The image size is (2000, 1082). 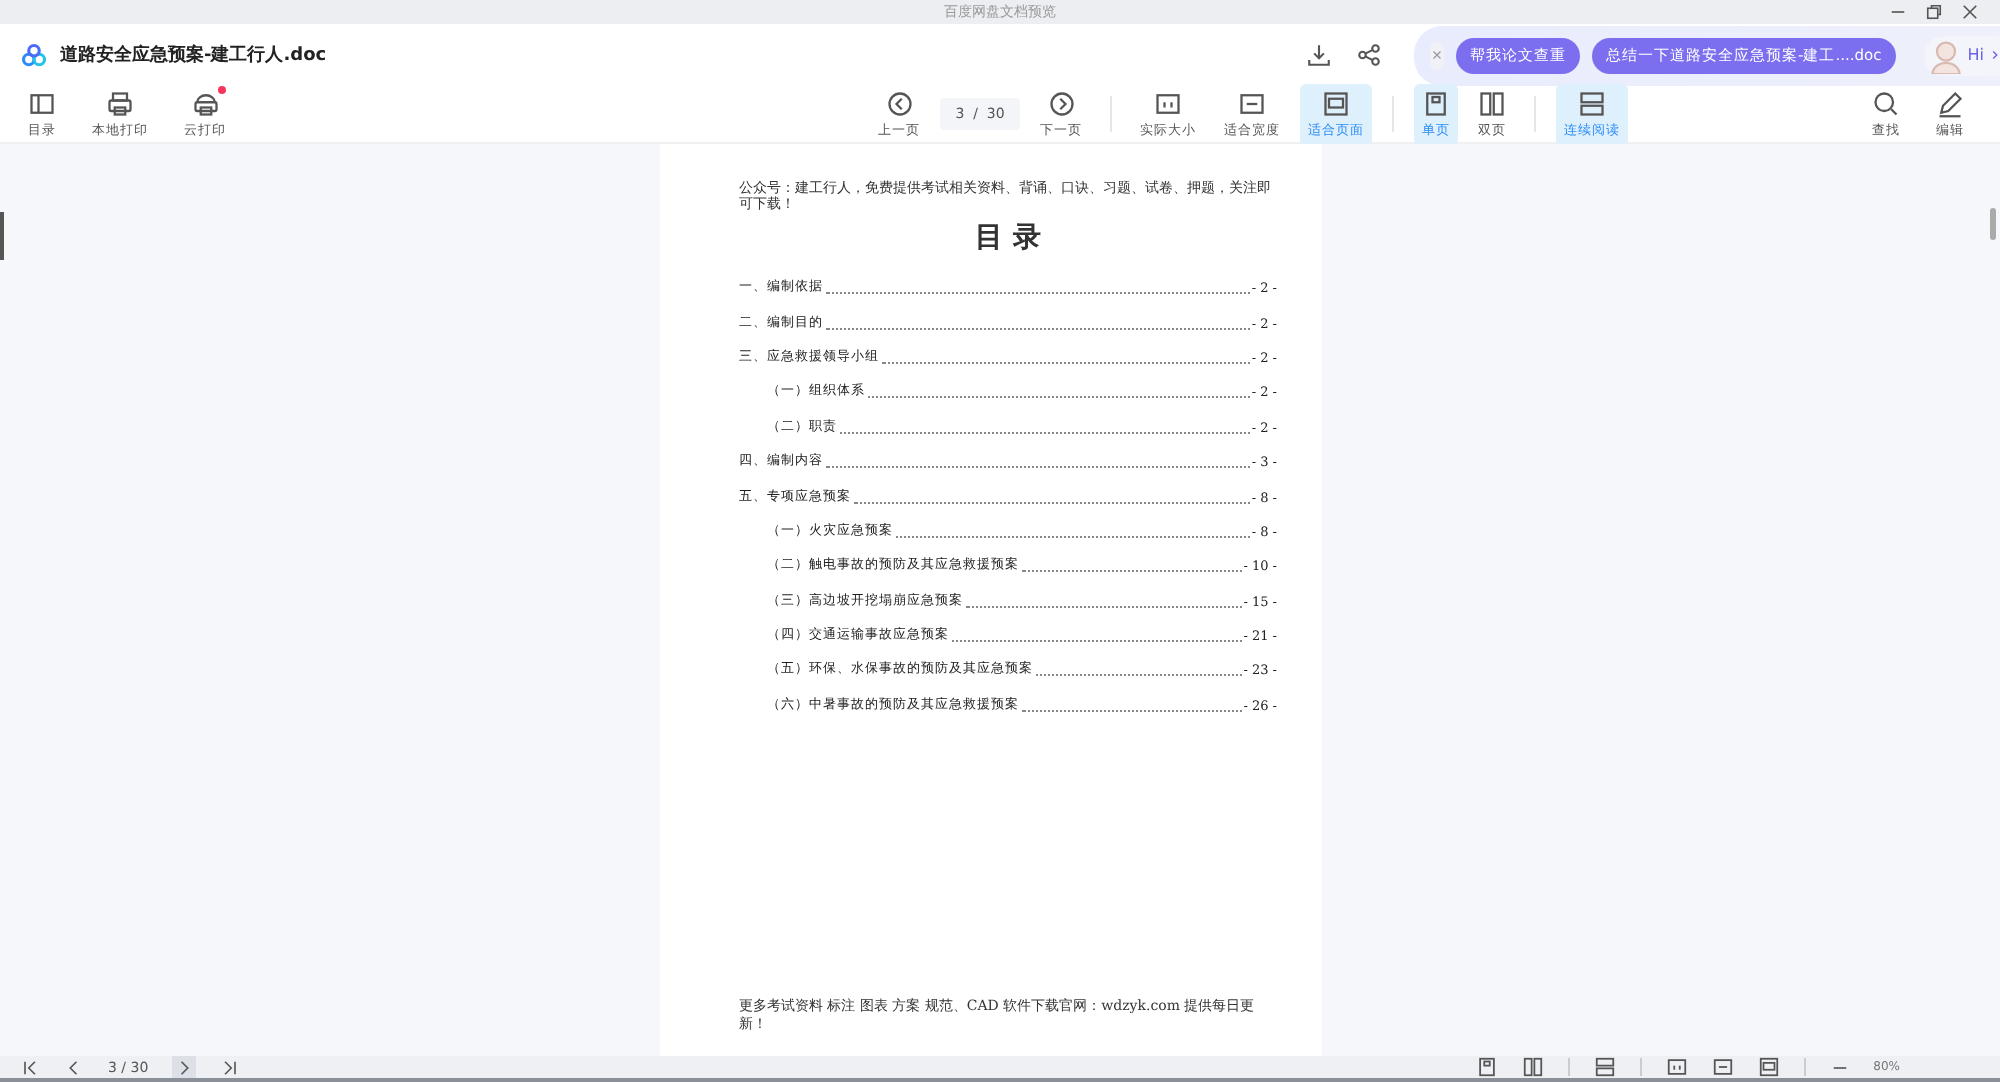 I want to click on next-page-button, so click(x=184, y=1067).